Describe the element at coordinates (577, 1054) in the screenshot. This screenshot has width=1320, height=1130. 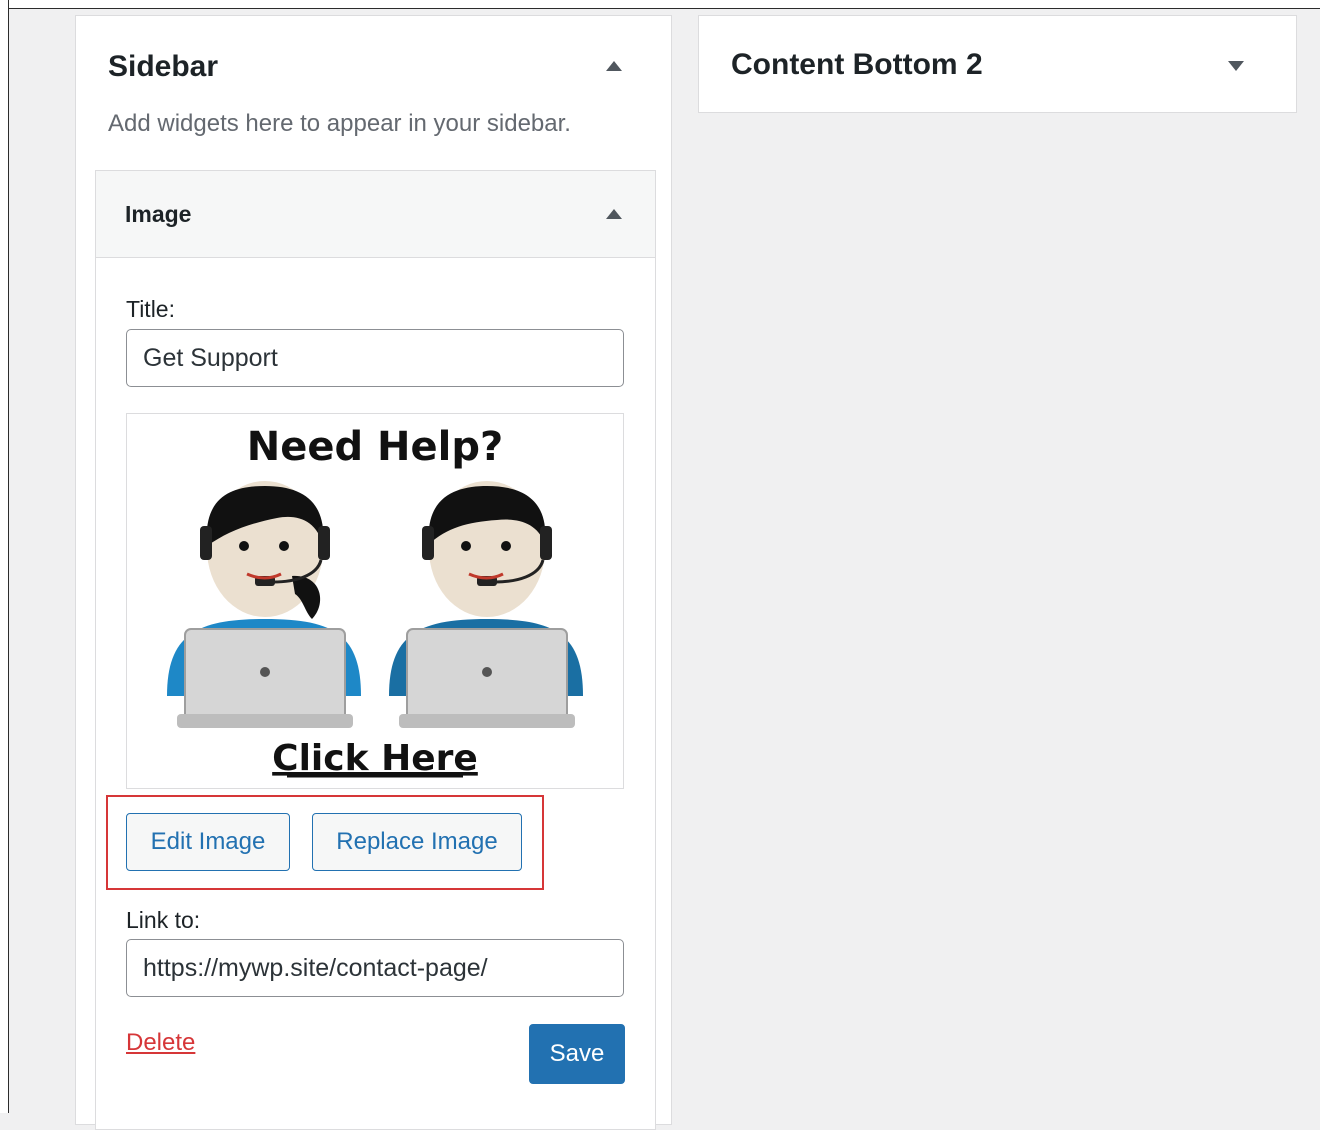
I see `save-button: Save` at that location.